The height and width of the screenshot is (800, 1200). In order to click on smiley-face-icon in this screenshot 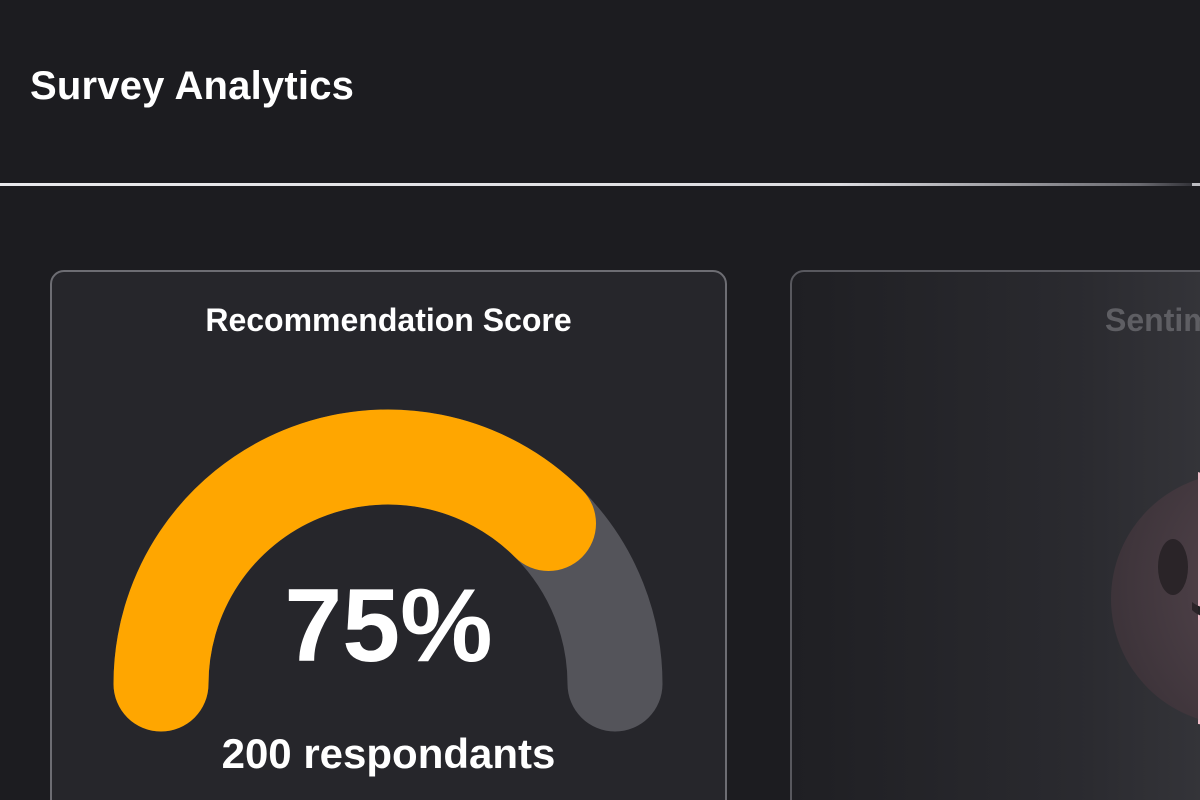, I will do `click(1155, 598)`.